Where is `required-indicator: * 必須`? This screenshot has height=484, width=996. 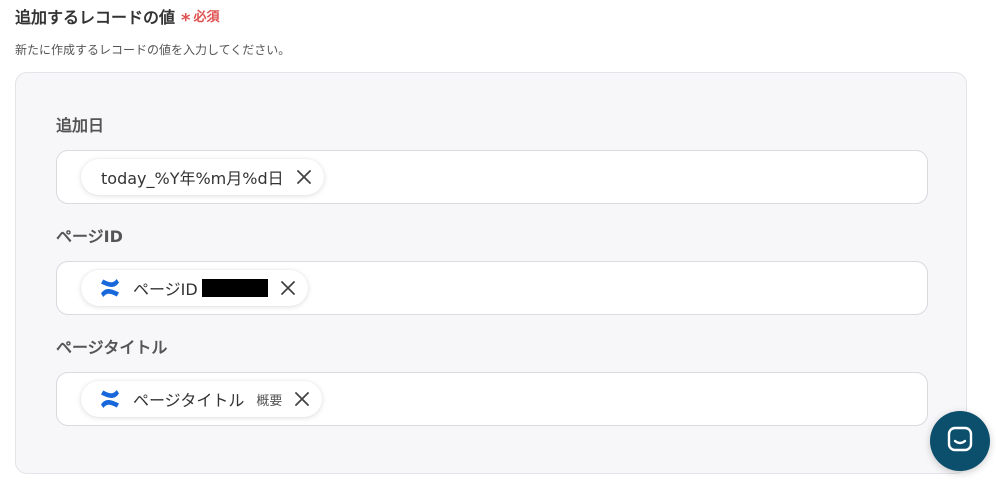 required-indicator: * 必須 is located at coordinates (200, 18).